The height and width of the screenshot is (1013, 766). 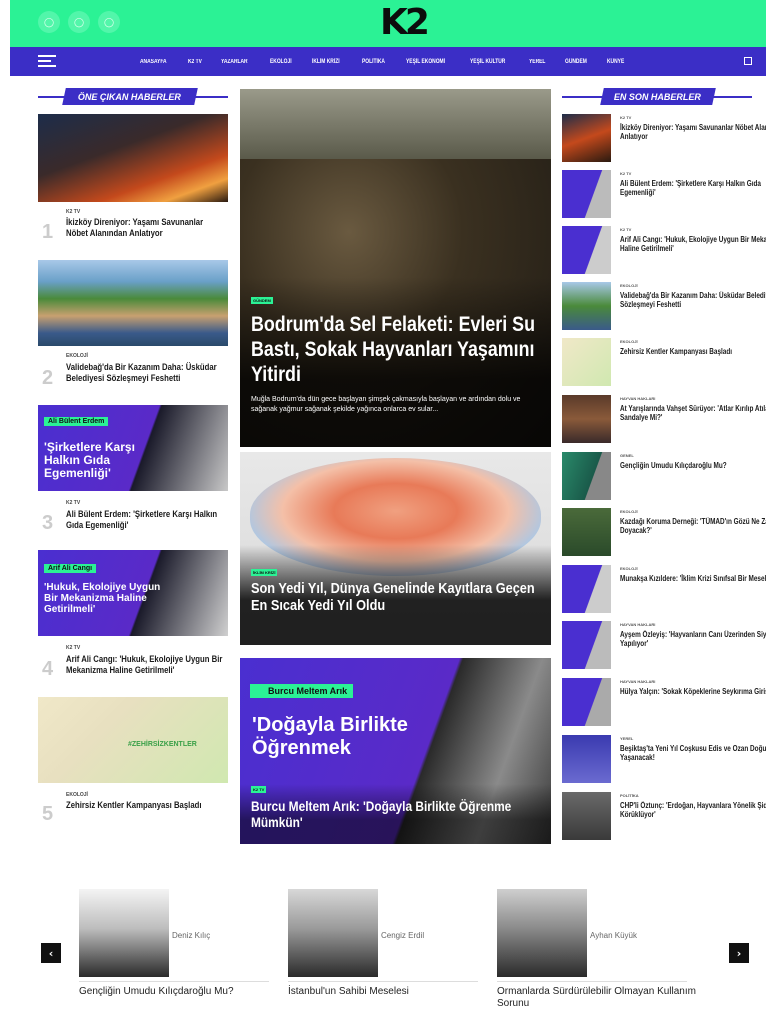 I want to click on nav-item: YEŞİL KÜLTÜR, so click(x=487, y=62).